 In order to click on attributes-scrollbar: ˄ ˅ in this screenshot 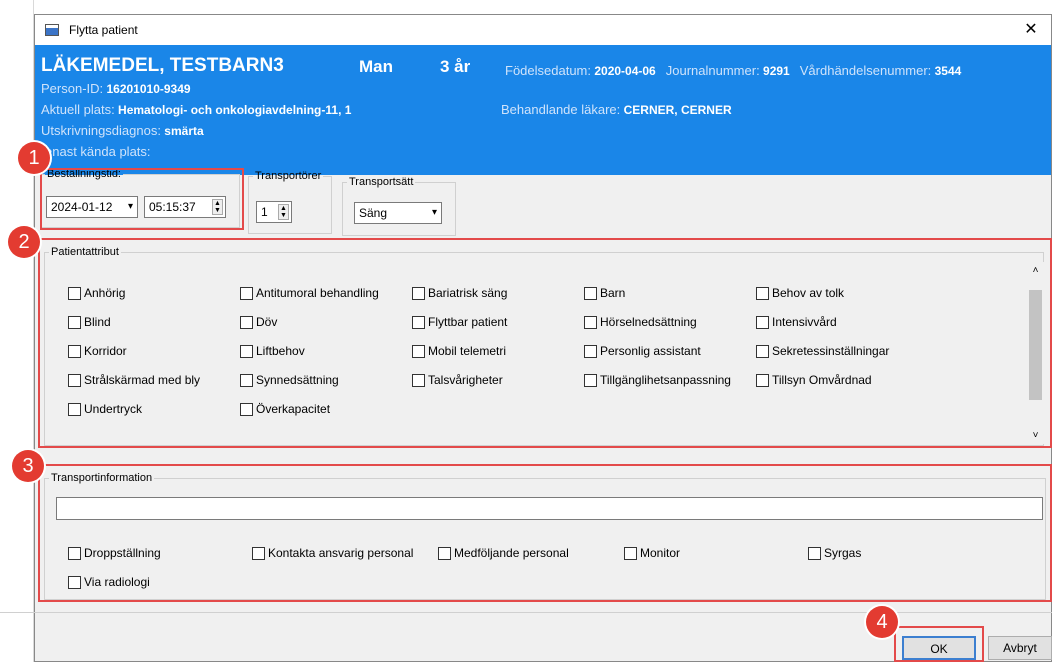, I will do `click(1035, 353)`.